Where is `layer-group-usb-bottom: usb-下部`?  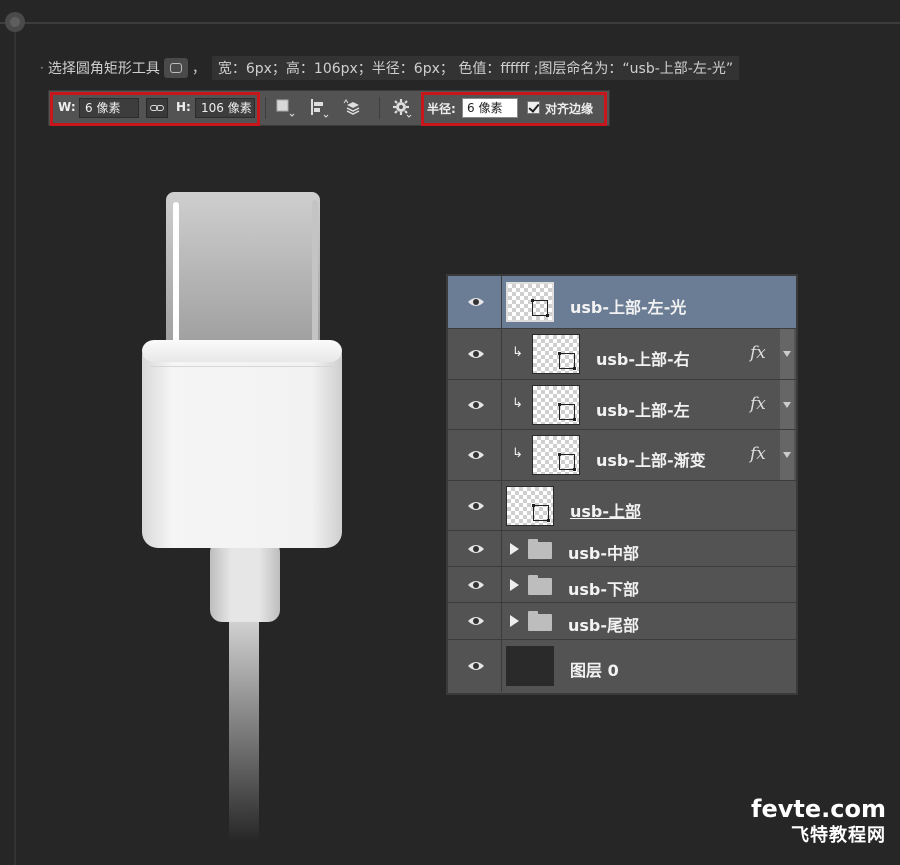 layer-group-usb-bottom: usb-下部 is located at coordinates (622, 585).